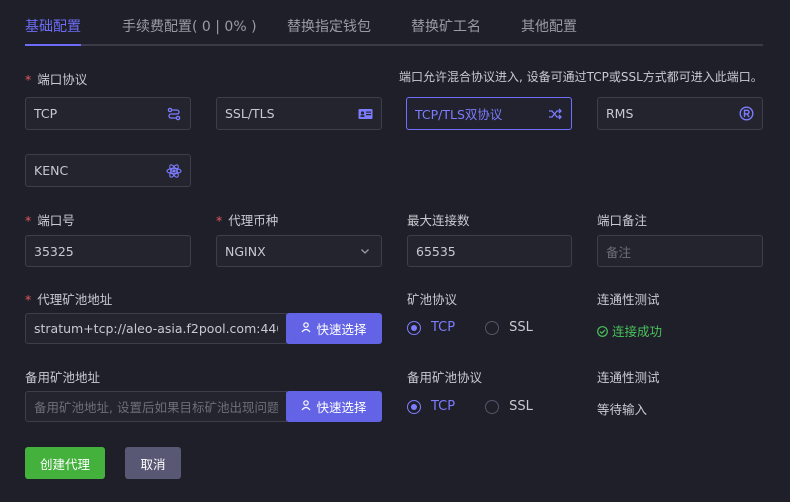  Describe the element at coordinates (628, 377) in the screenshot. I see `backup-connectivity-test-label: 连通性测试` at that location.